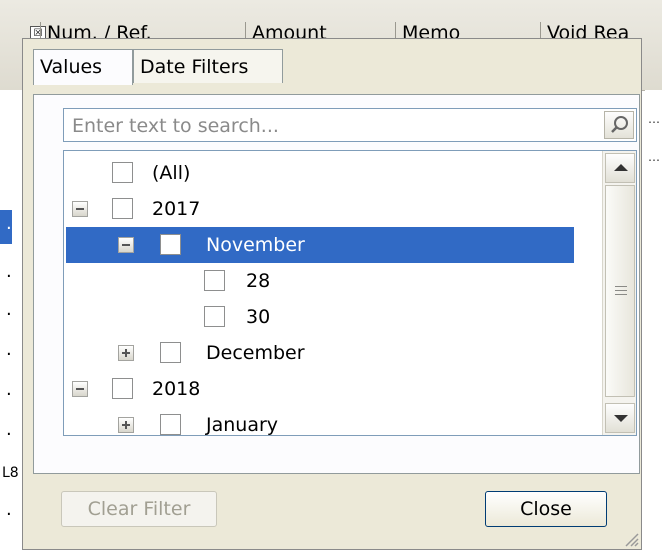 This screenshot has height=550, width=662. I want to click on tree-item-december: December, so click(320, 353).